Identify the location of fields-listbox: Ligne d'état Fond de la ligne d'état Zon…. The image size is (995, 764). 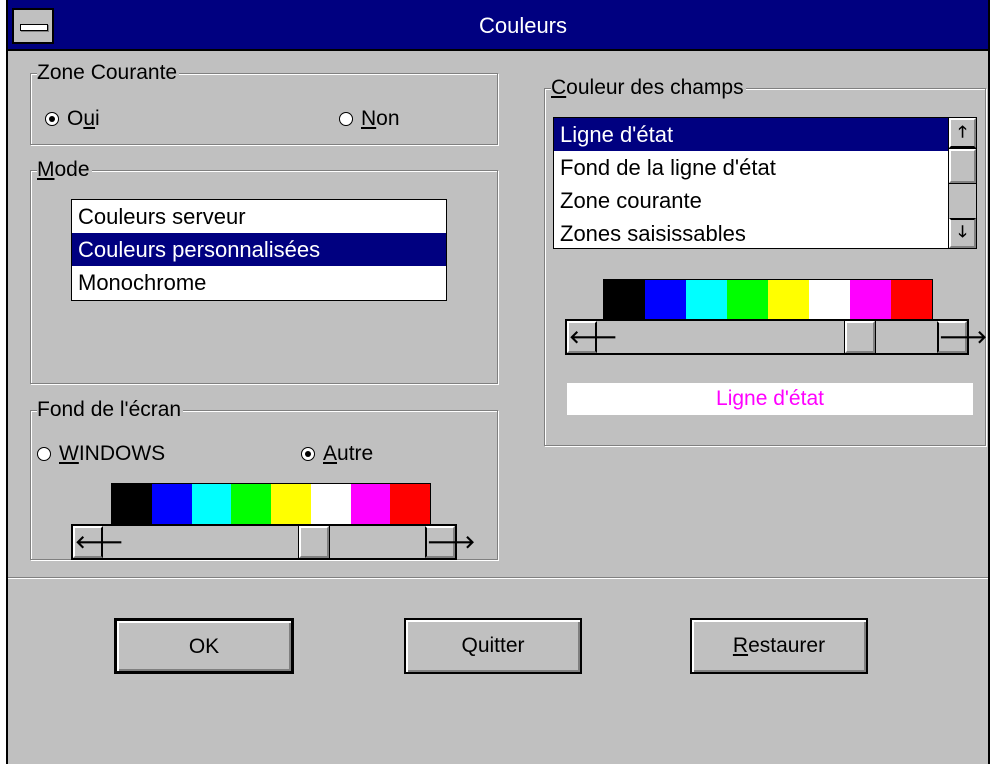
(765, 183).